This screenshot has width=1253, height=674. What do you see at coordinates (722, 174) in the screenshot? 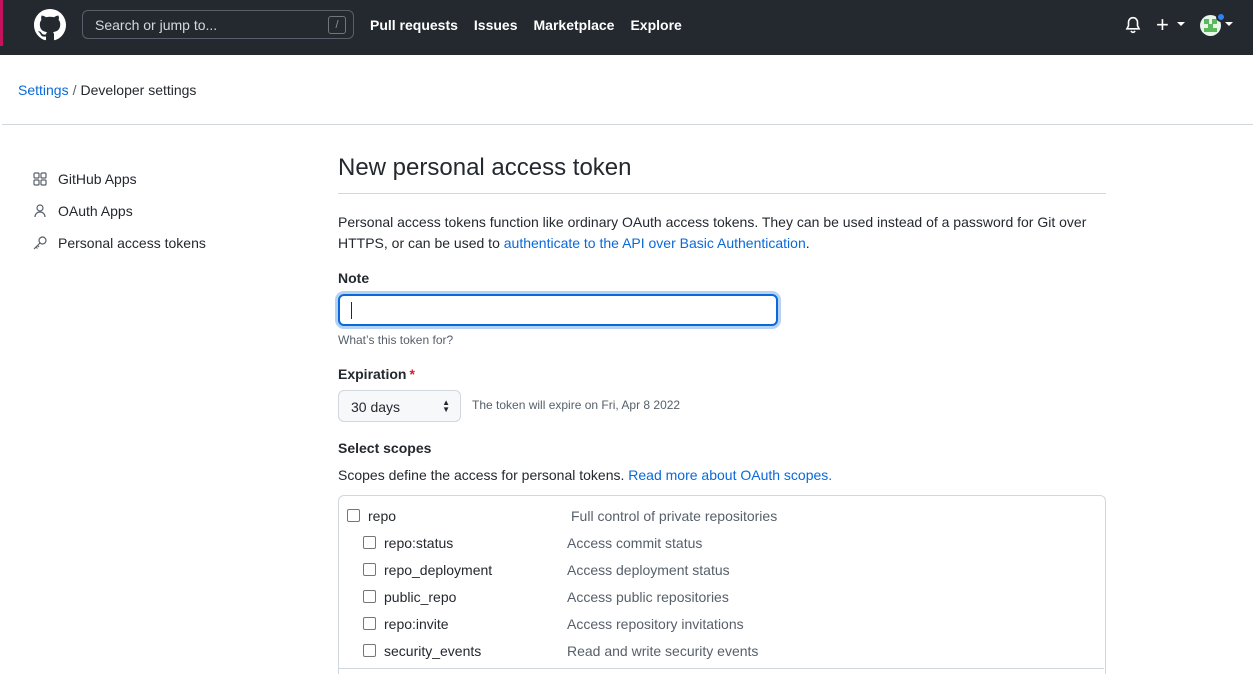
I see `page-title: New personal access token` at bounding box center [722, 174].